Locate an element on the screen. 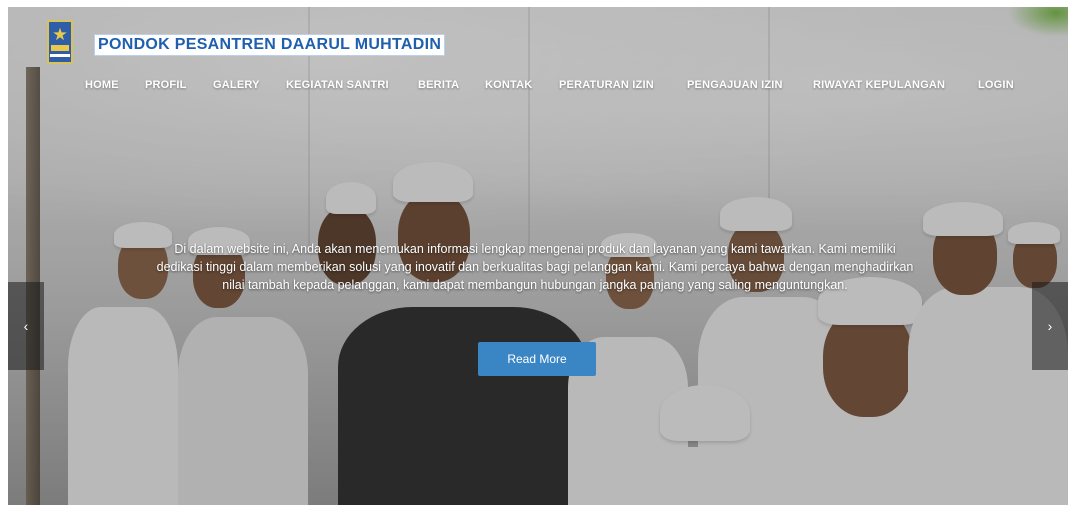 The width and height of the screenshot is (1068, 505). nav-item-riwayat-kepulangan: RIWAYAT KEPULANGAN is located at coordinates (895, 85).